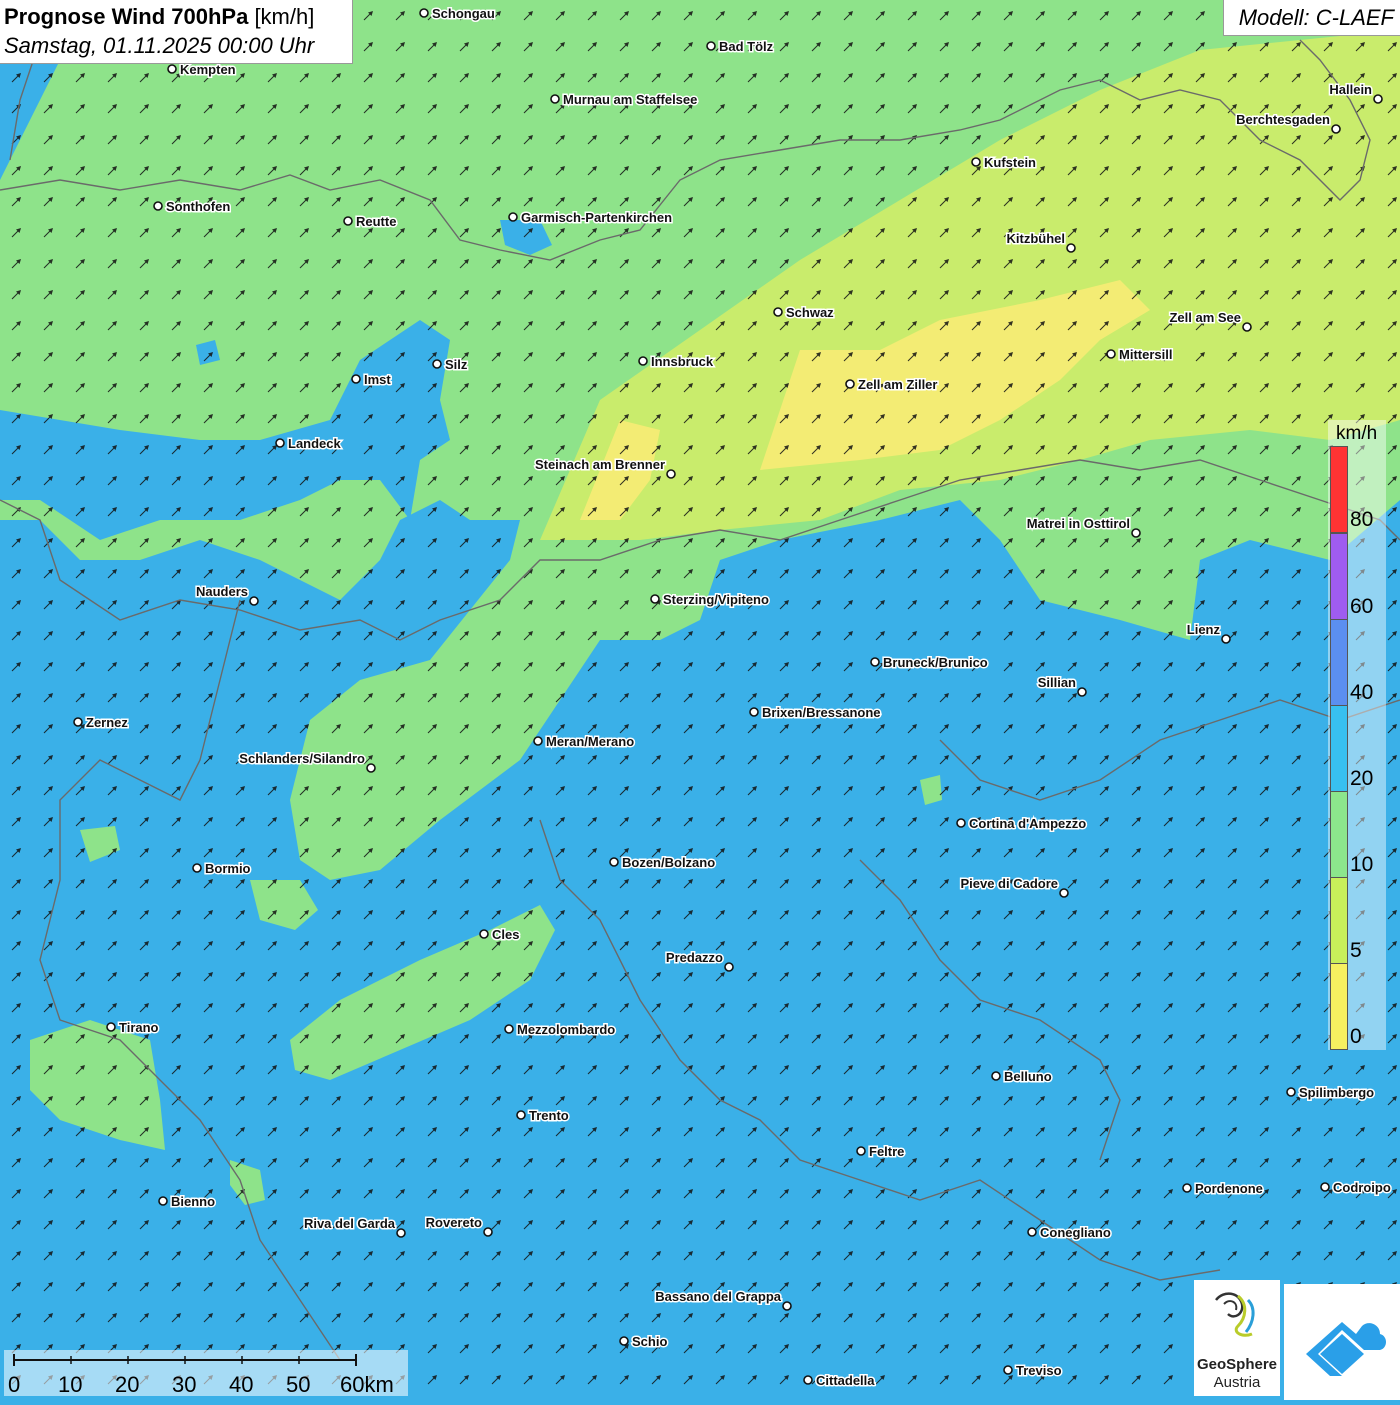 The image size is (1400, 1405). Describe the element at coordinates (350, 1223) in the screenshot. I see `city-label: Riva del Garda` at that location.